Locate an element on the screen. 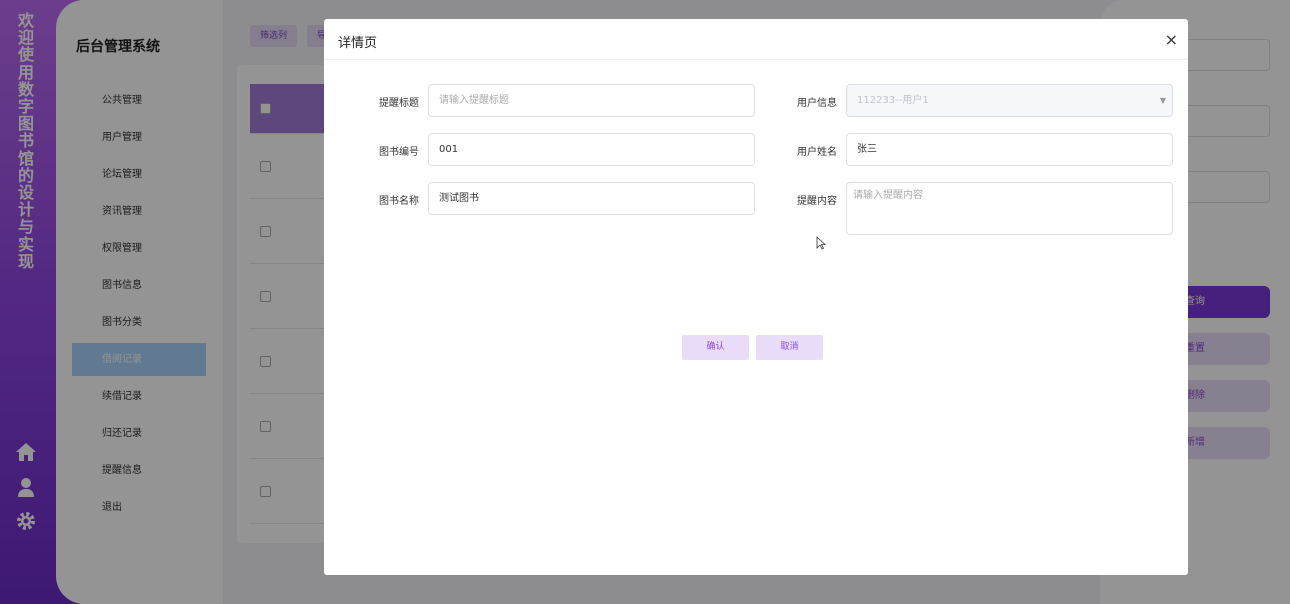 This screenshot has width=1290, height=604. book-no-label: 图书编号 is located at coordinates (399, 152).